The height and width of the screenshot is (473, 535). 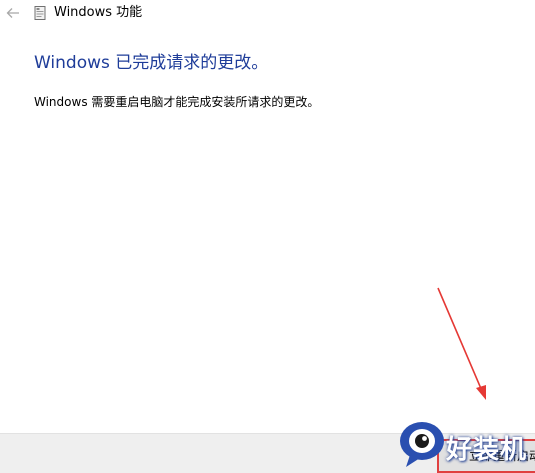 I want to click on title-bar: Windows 功能, so click(x=267, y=14).